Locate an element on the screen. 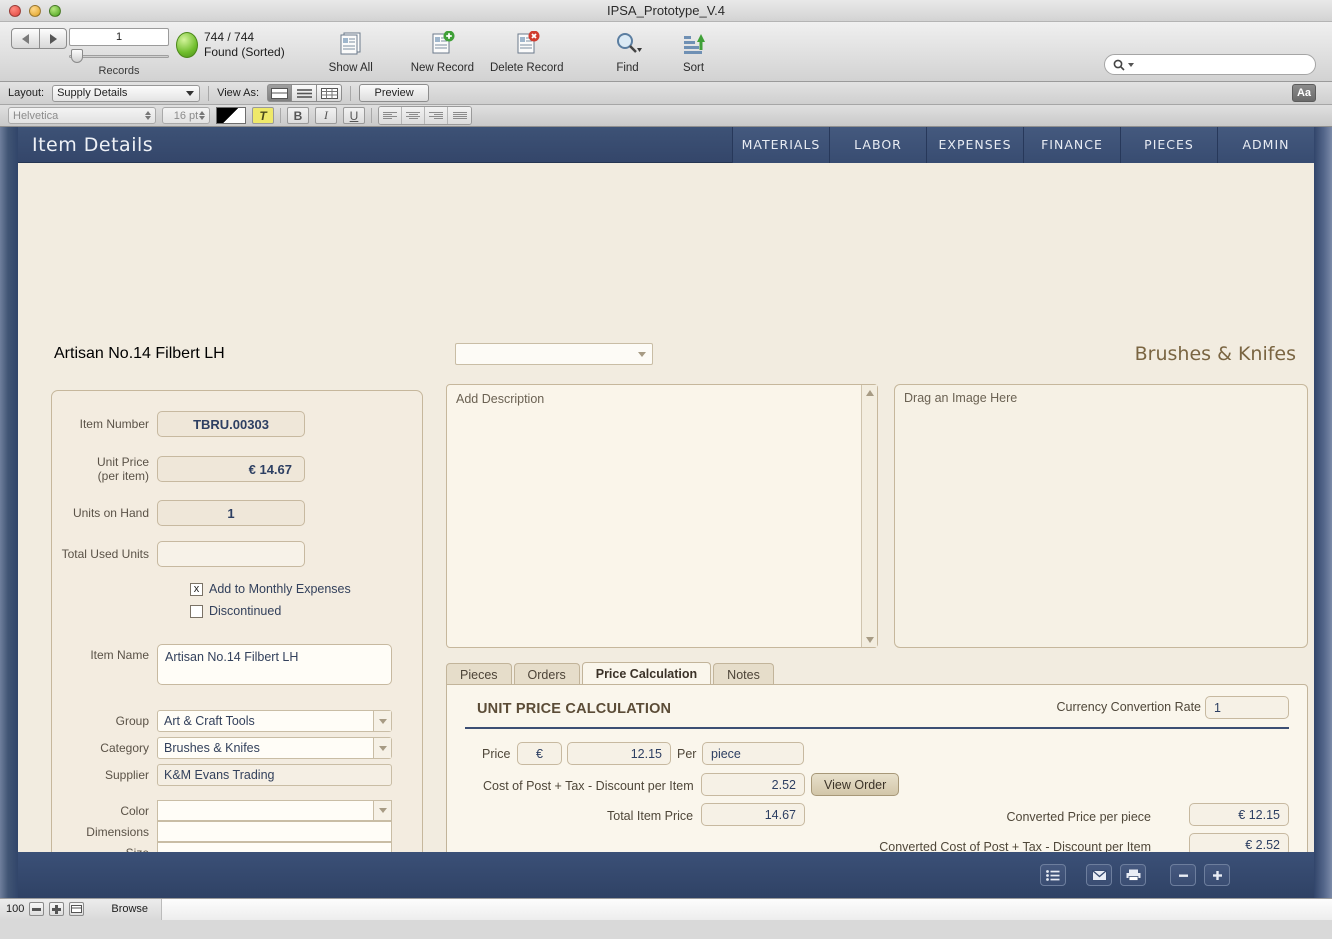  nav-tab-materials: MATERIALS is located at coordinates (780, 145).